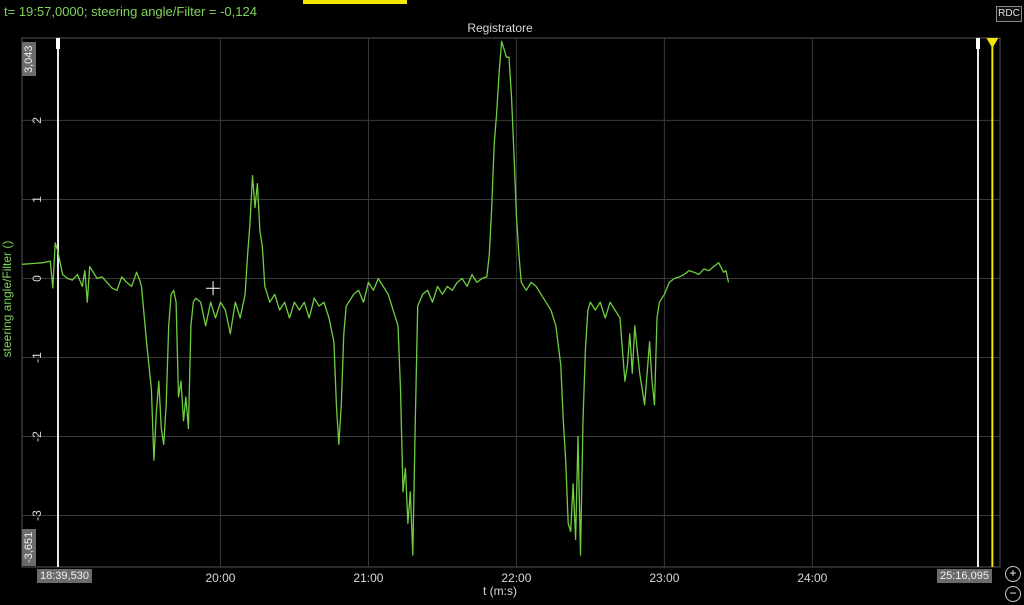  I want to click on y-tick-label: 0, so click(37, 278).